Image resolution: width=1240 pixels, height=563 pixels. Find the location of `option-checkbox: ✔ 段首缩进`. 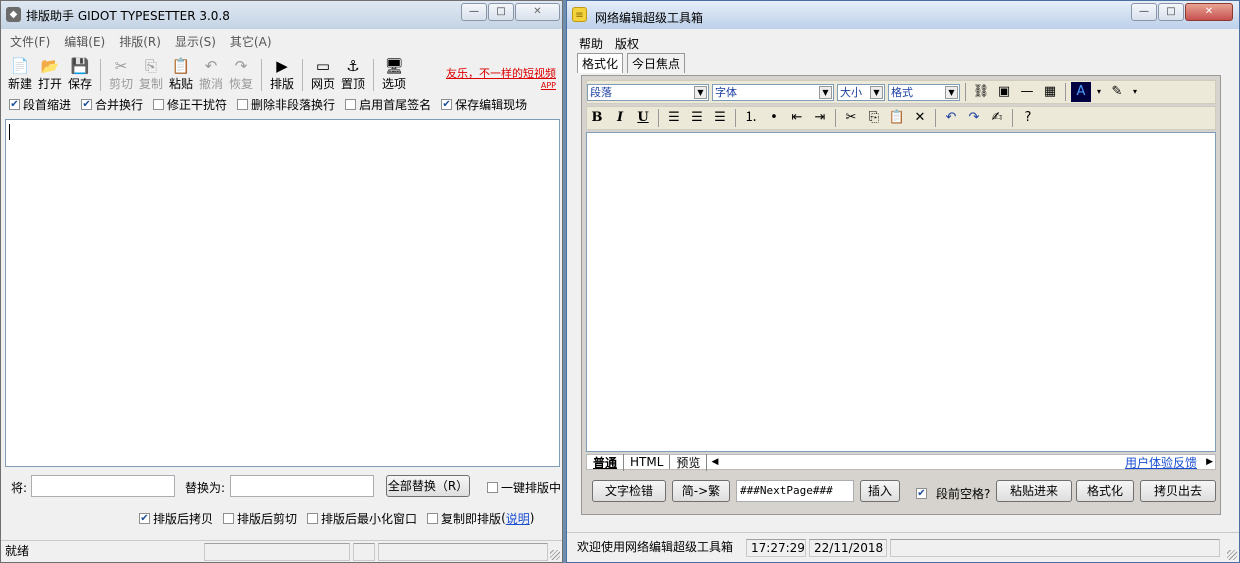

option-checkbox: ✔ 段首缩进 is located at coordinates (40, 104).